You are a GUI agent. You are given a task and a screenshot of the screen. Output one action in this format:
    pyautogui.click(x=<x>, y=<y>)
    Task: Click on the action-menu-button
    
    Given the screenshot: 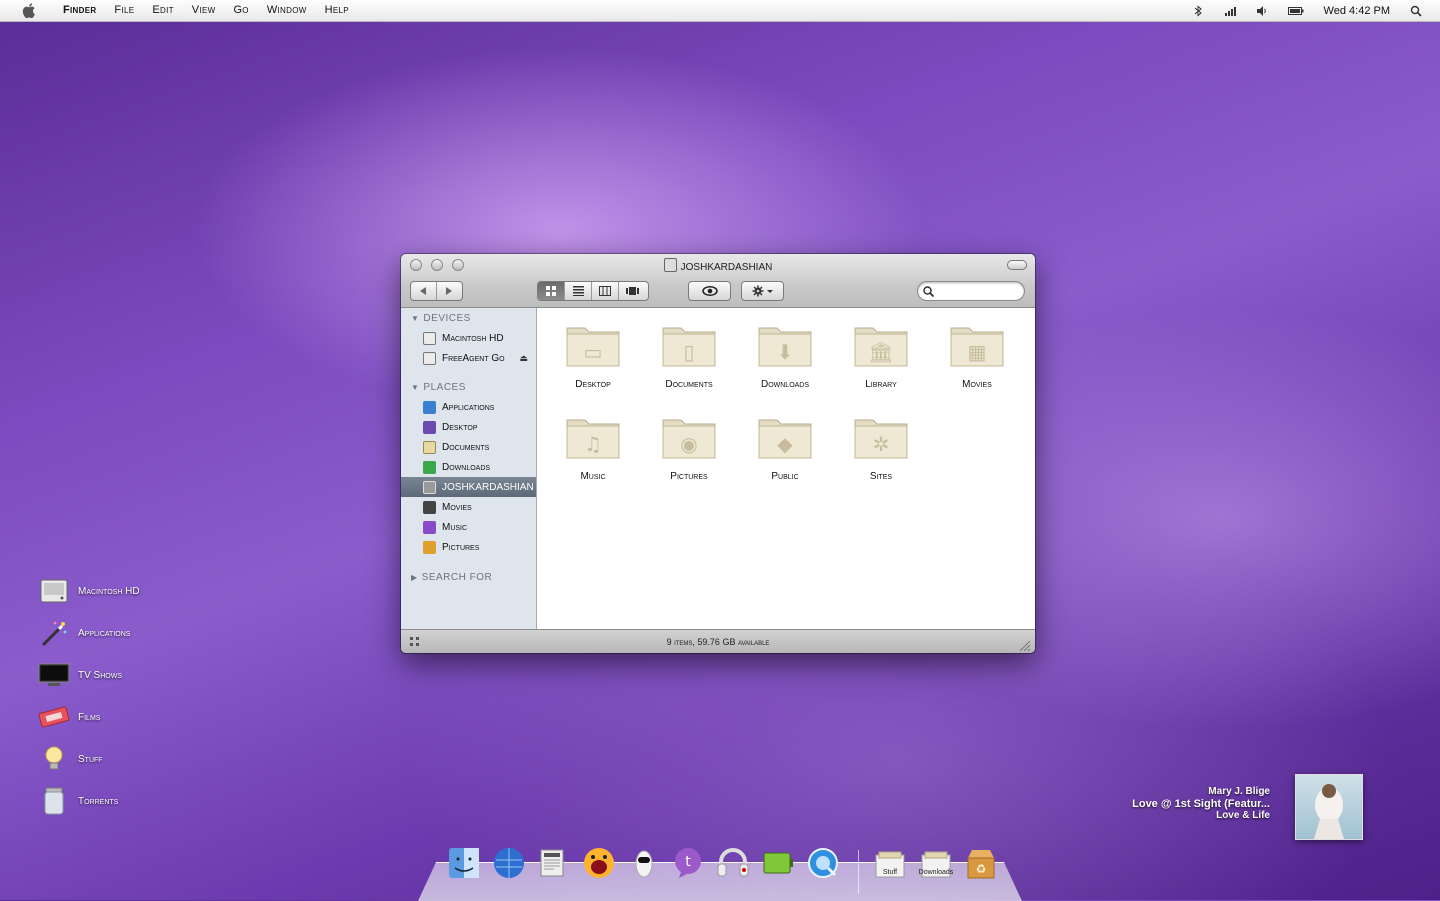 What is the action you would take?
    pyautogui.click(x=762, y=291)
    